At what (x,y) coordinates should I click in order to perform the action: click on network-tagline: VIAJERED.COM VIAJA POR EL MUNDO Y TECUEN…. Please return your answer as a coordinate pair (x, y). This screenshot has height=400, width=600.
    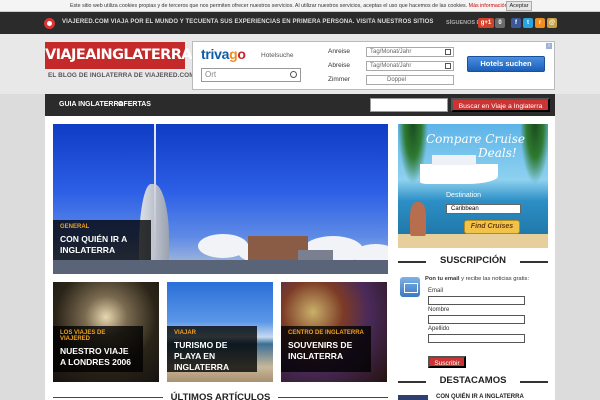
    Looking at the image, I should click on (247, 22).